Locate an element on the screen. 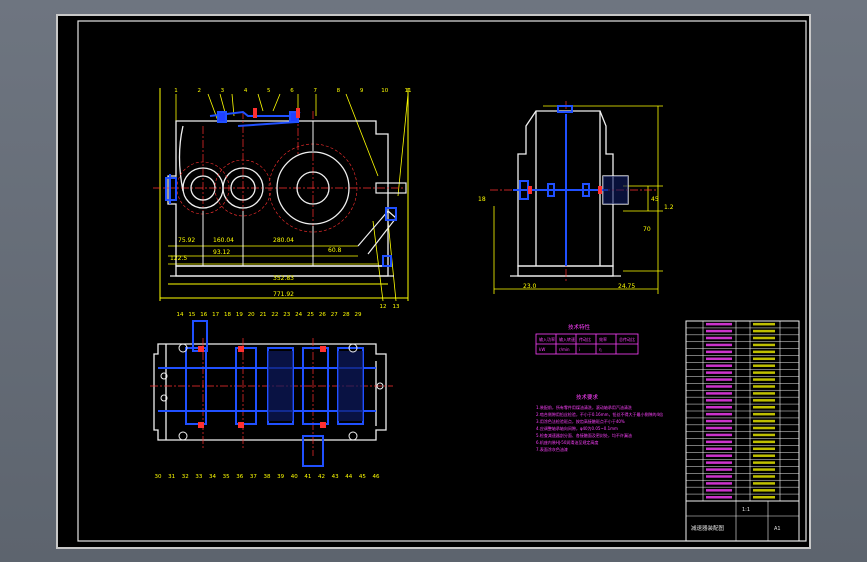  spec-cell: 效率 is located at coordinates (603, 339).